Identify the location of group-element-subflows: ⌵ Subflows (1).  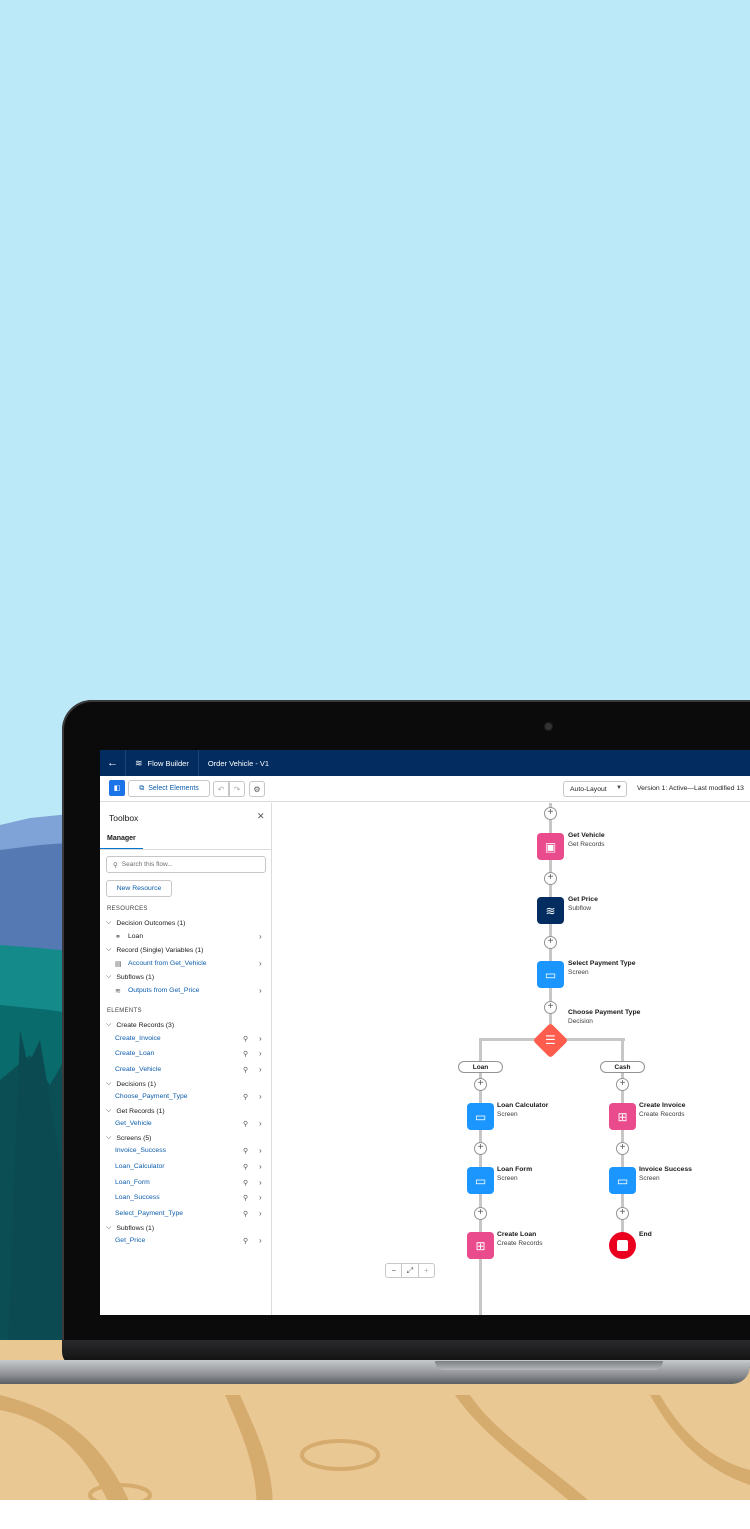
(130, 1228).